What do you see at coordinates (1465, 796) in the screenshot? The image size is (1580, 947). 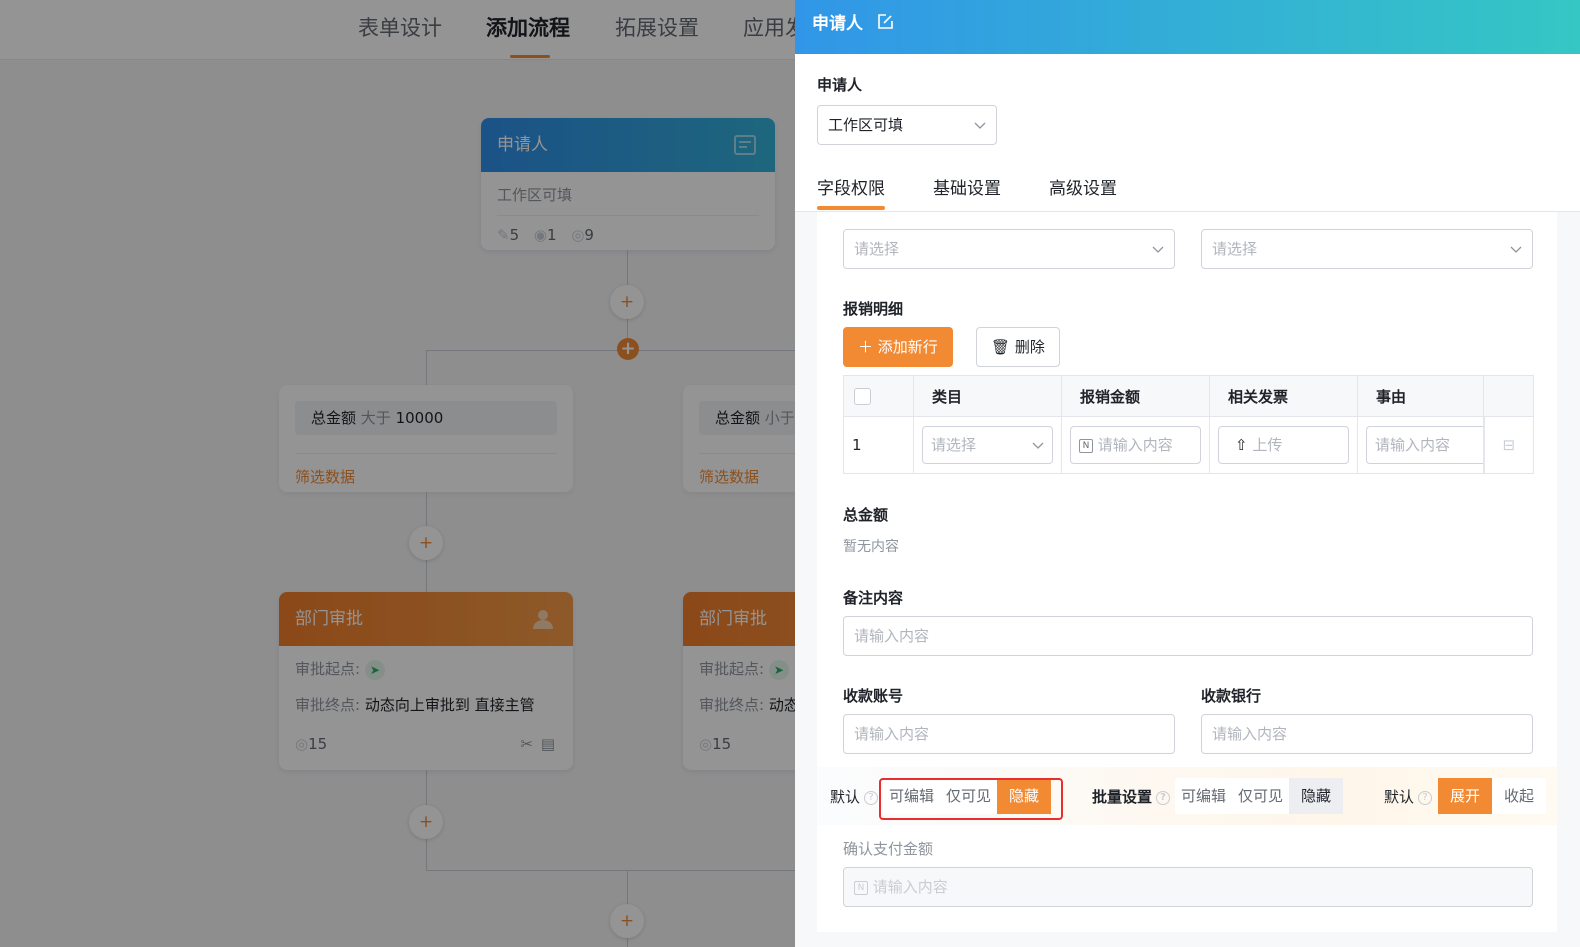 I see `expand-option: 展开` at bounding box center [1465, 796].